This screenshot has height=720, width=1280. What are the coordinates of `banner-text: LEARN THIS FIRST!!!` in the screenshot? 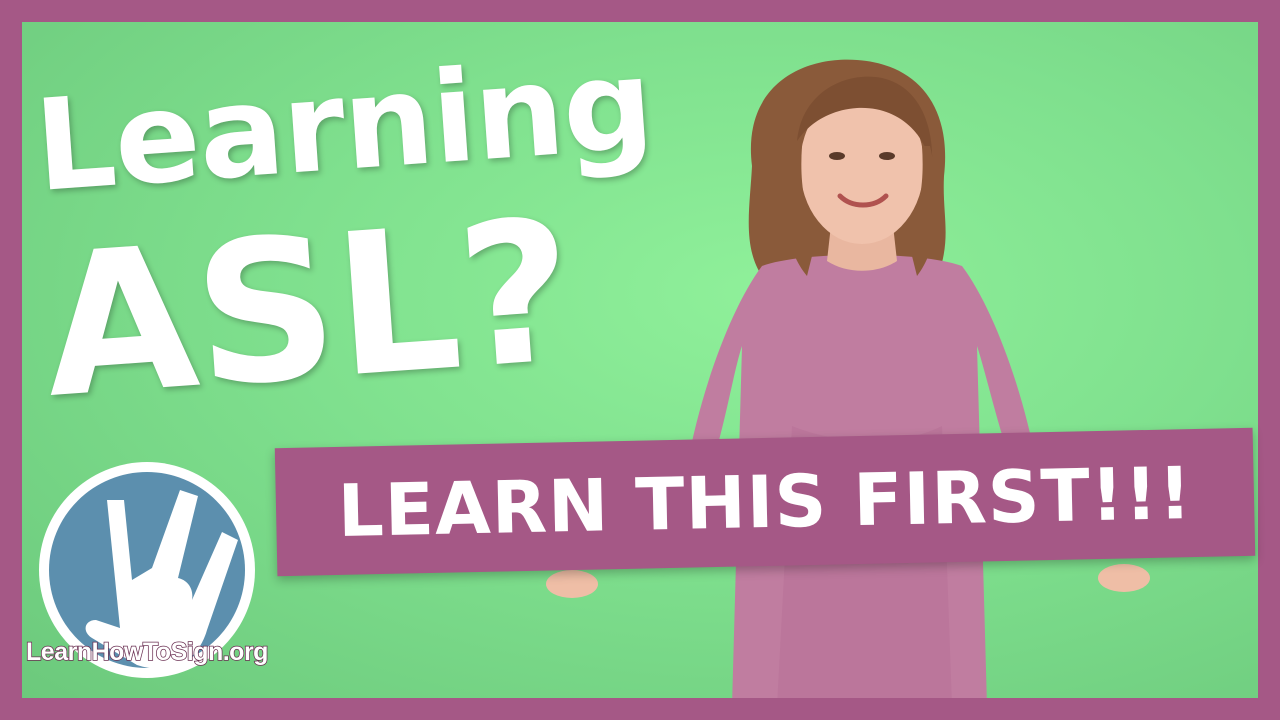 It's located at (765, 502).